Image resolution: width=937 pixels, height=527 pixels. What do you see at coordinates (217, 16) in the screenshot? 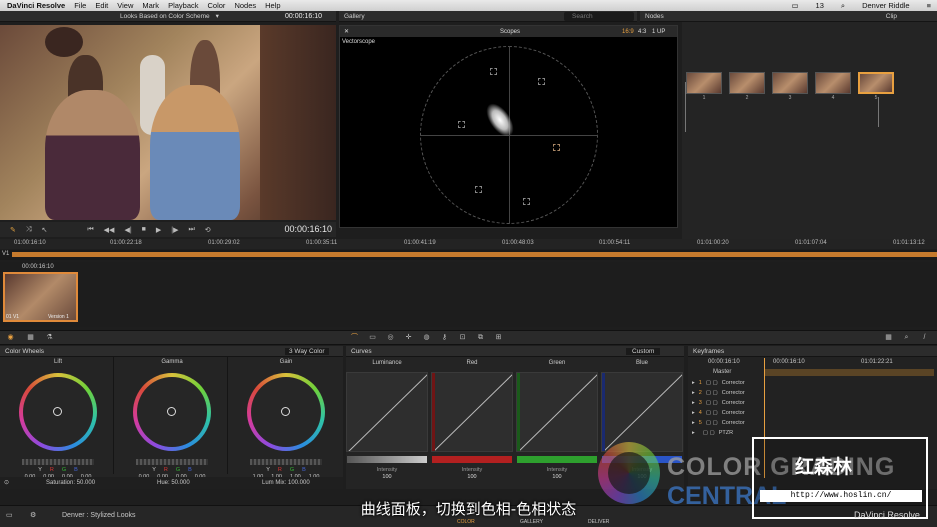
I see `chevron-down-icon: ▾` at bounding box center [217, 16].